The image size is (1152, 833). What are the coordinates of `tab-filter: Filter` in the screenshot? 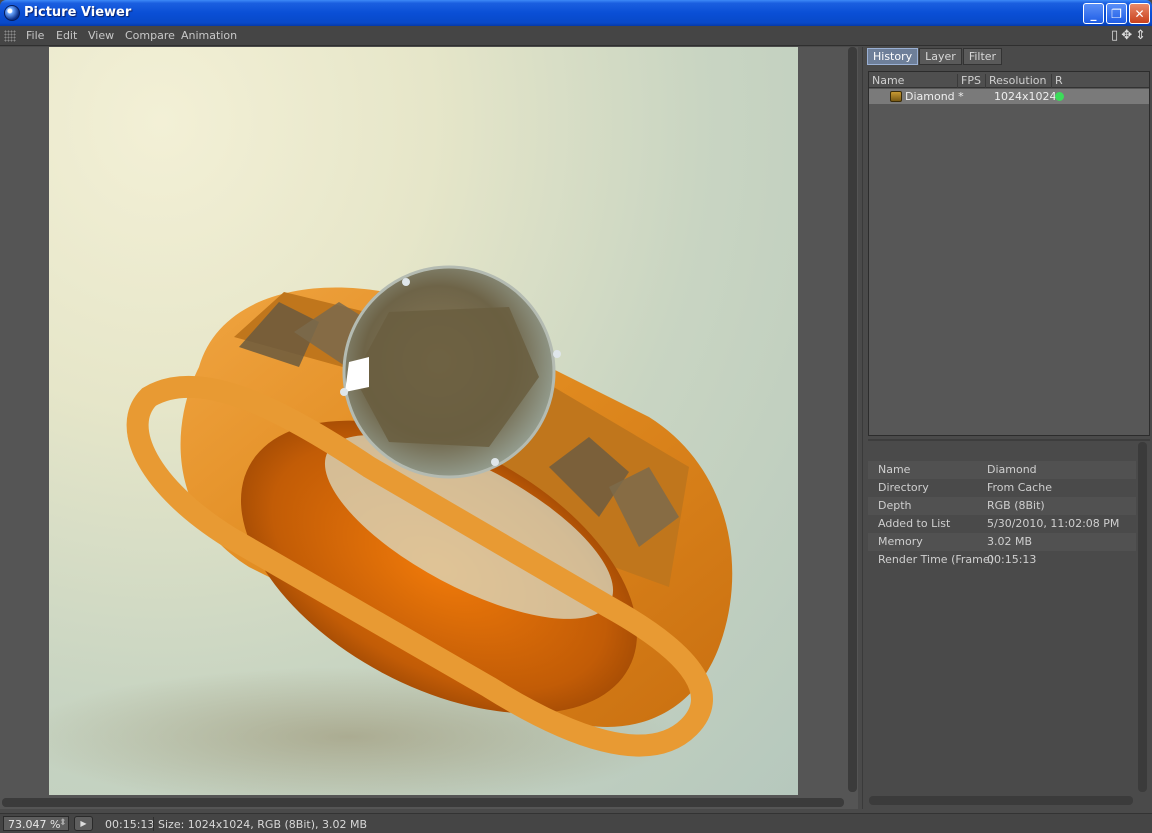 It's located at (982, 56).